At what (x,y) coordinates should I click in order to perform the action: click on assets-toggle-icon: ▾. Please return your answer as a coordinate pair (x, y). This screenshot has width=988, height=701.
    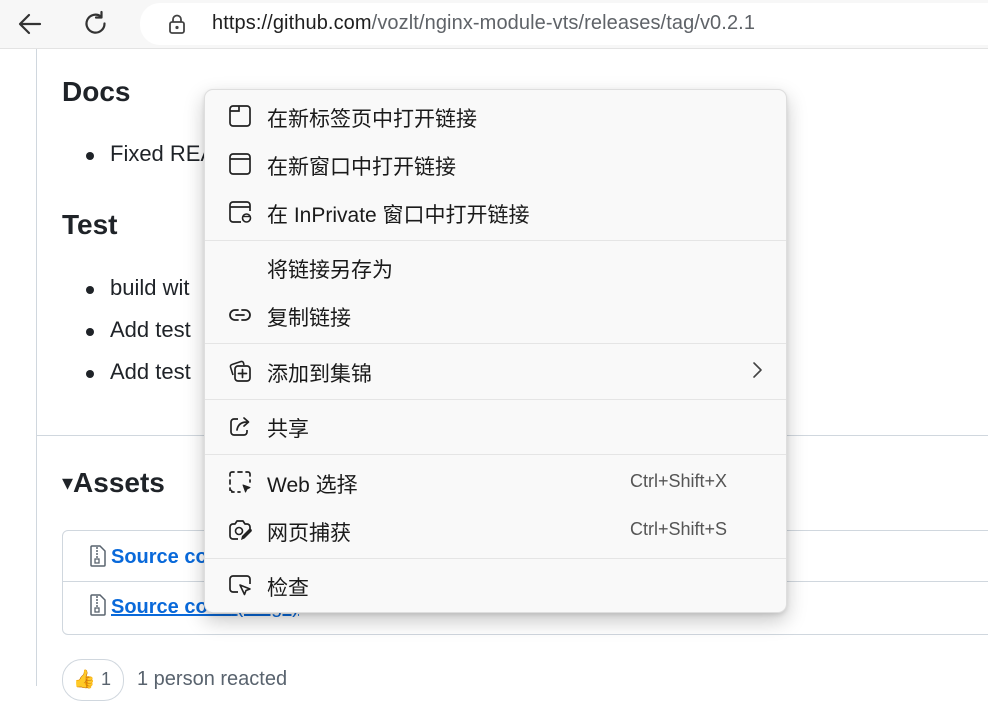
    Looking at the image, I should click on (67, 482).